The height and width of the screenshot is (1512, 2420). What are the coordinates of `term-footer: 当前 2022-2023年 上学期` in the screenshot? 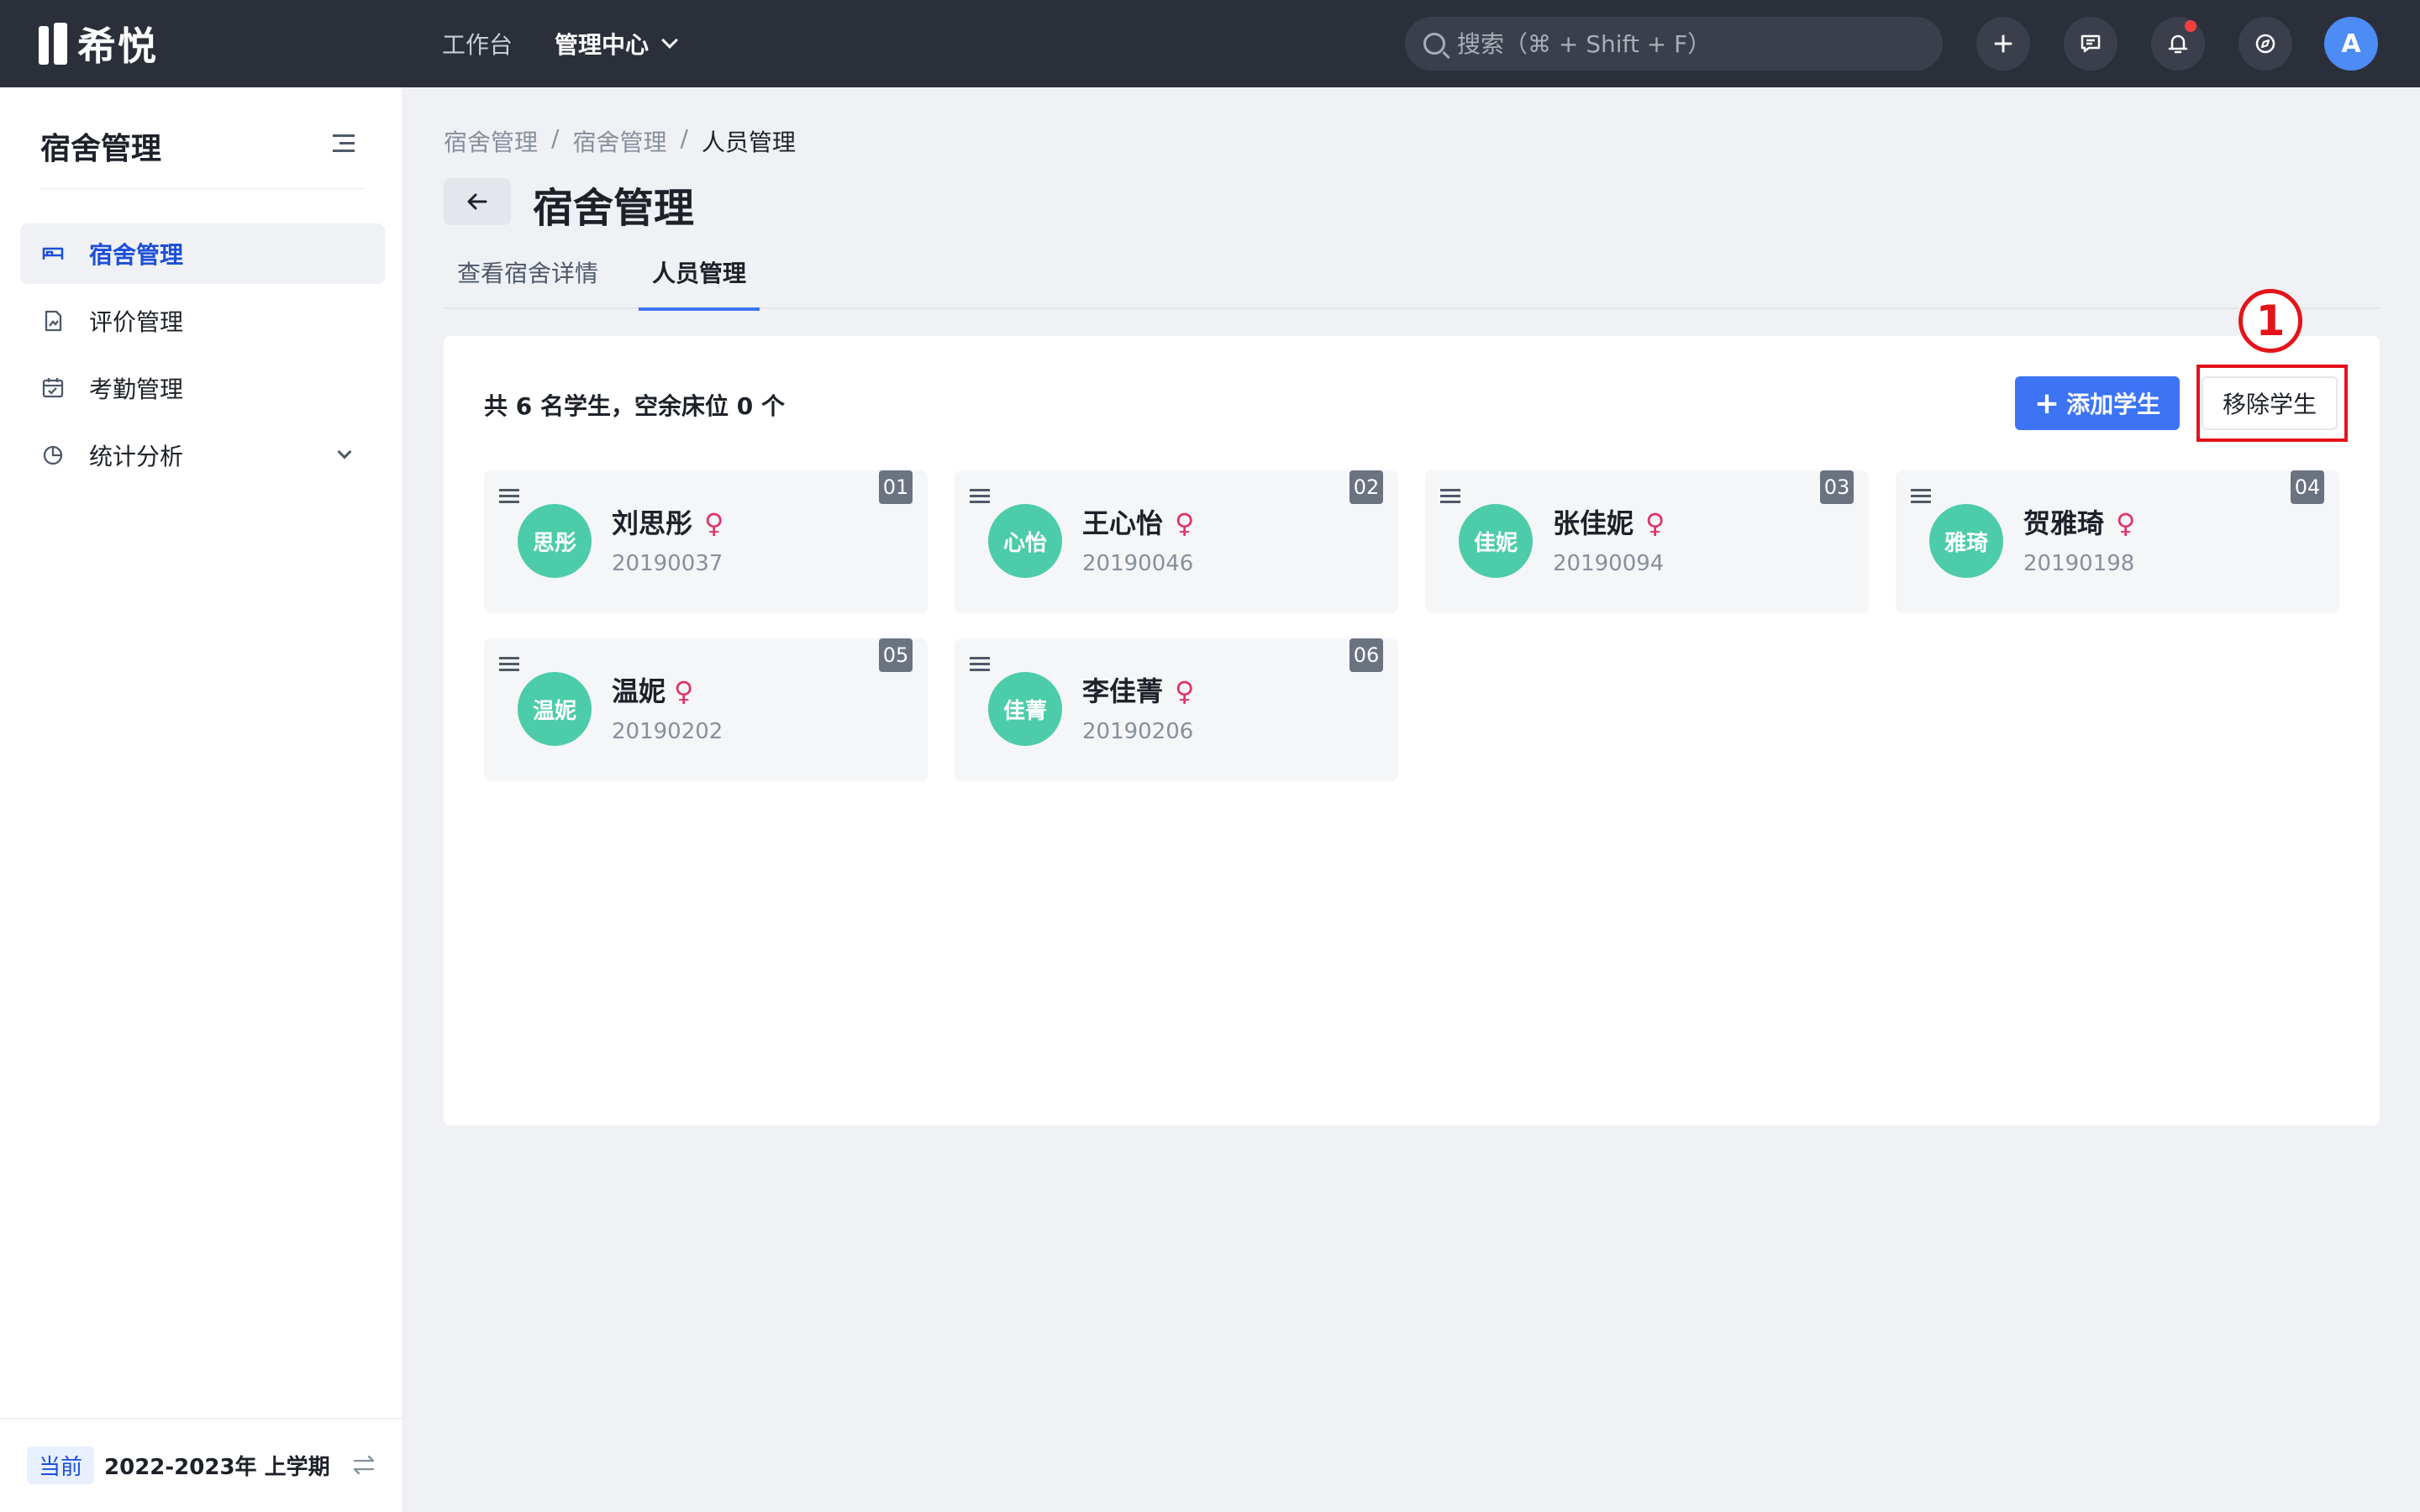 It's located at (202, 1465).